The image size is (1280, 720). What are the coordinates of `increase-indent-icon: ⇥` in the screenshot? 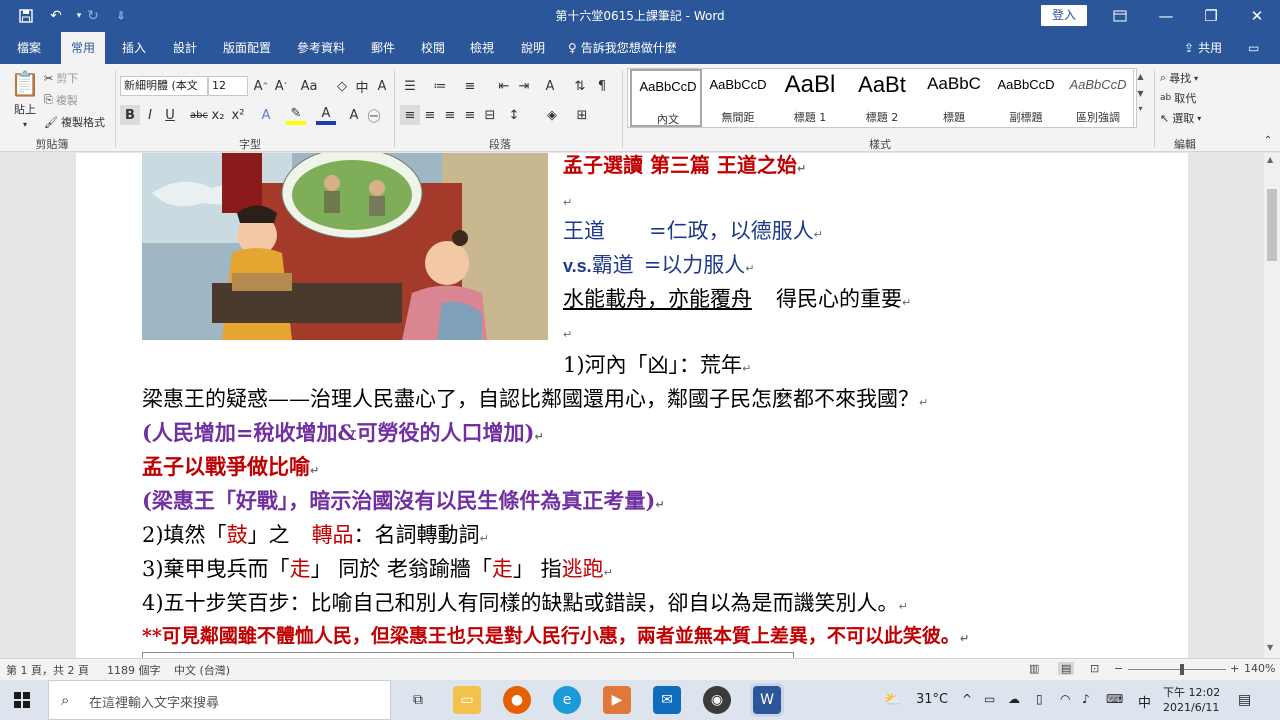 It's located at (524, 86).